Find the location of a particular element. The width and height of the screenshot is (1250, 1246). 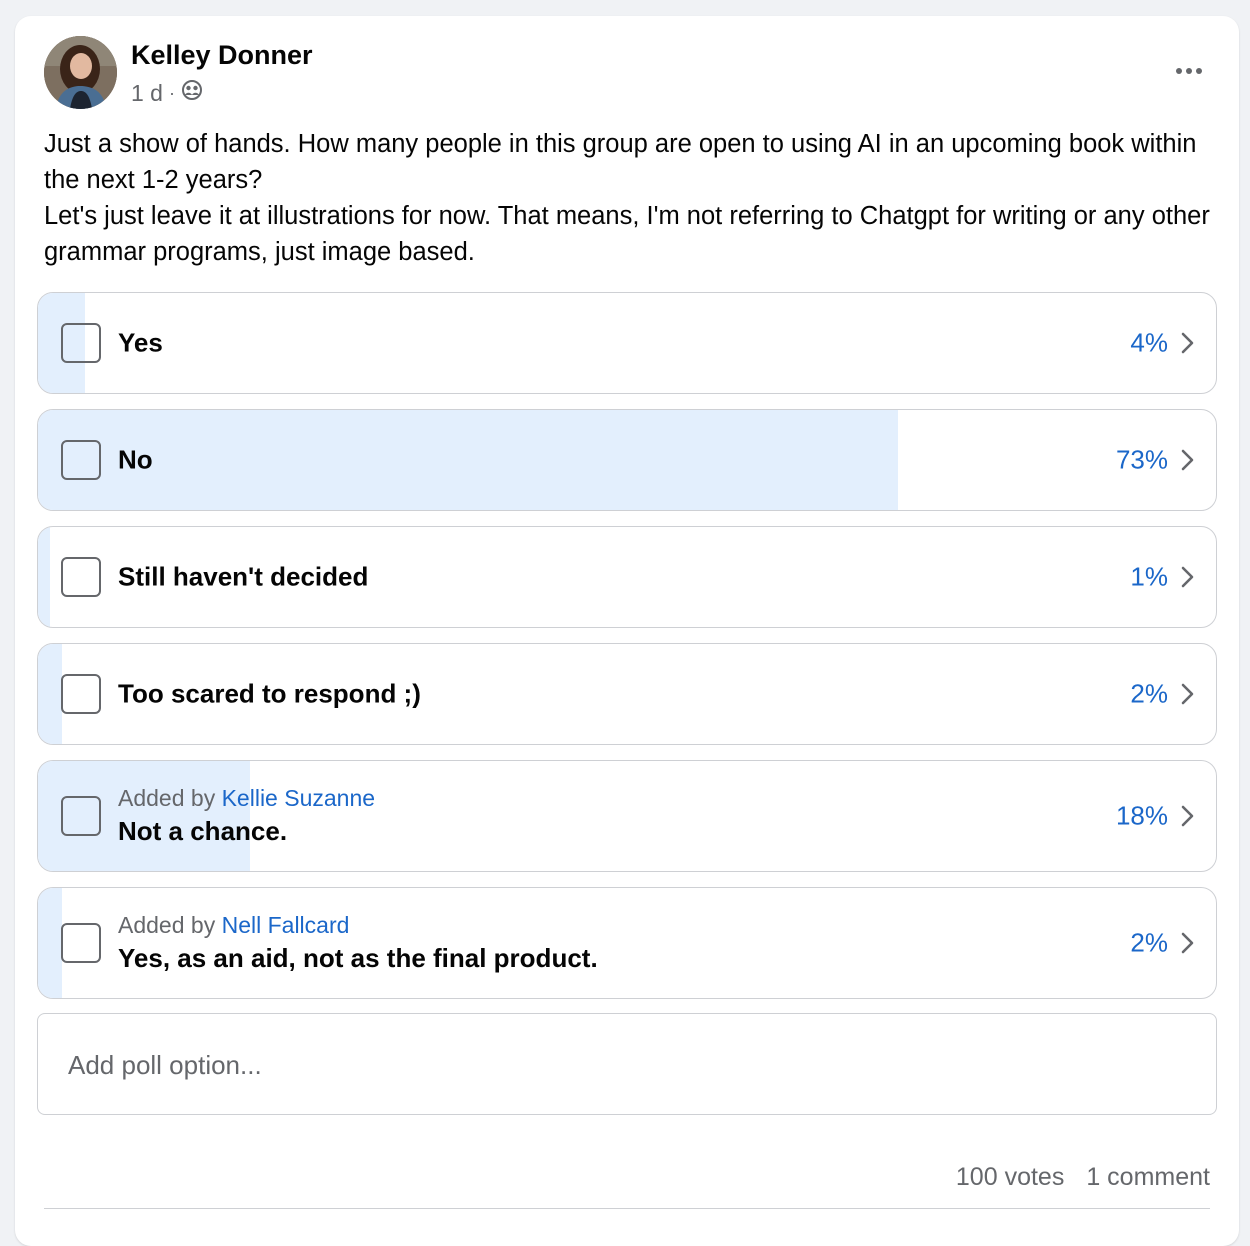

poll-option-label: No is located at coordinates (135, 459).